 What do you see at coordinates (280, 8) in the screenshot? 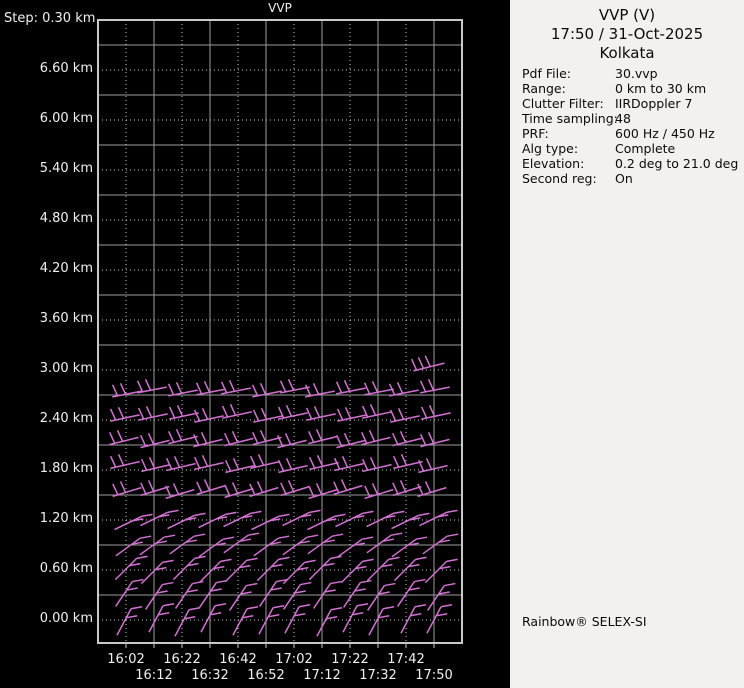
I see `chart-title: VVP` at bounding box center [280, 8].